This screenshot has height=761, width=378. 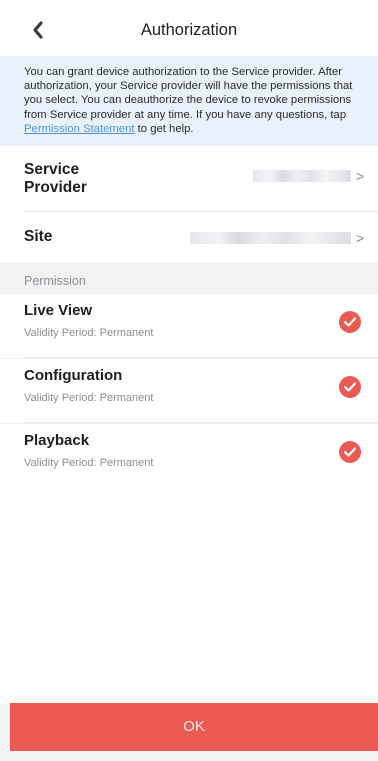 What do you see at coordinates (38, 236) in the screenshot?
I see `site-label: Site` at bounding box center [38, 236].